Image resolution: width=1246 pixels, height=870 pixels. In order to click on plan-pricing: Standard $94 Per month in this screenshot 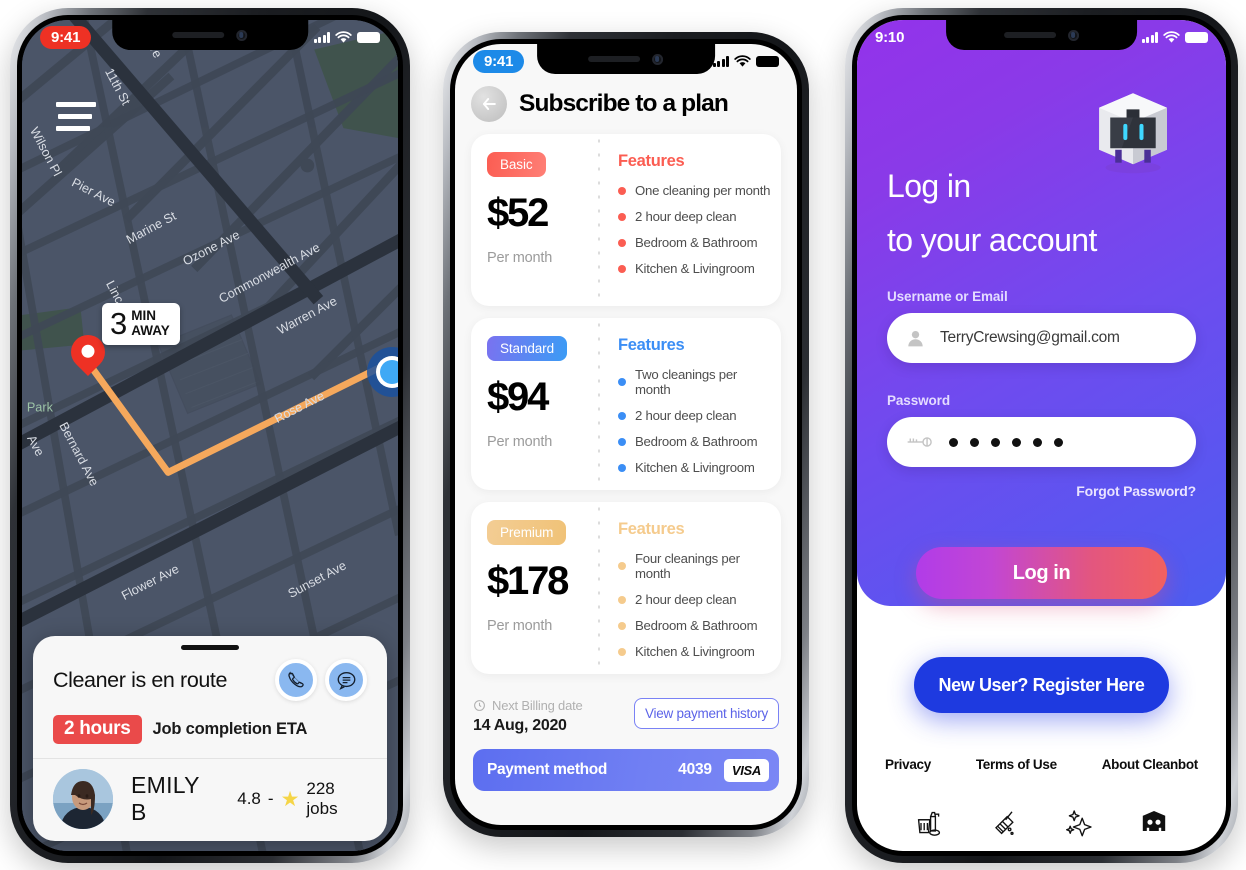, I will do `click(534, 404)`.